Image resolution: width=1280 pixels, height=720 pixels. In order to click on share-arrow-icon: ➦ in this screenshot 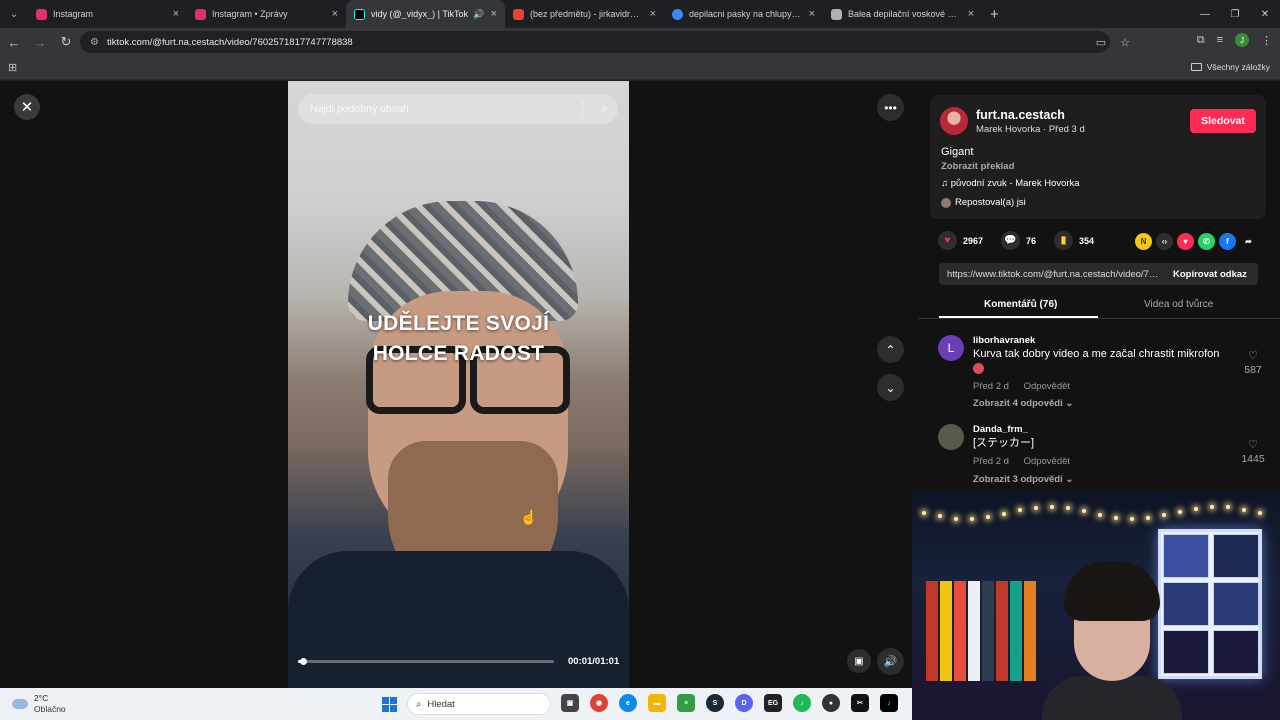, I will do `click(1248, 241)`.